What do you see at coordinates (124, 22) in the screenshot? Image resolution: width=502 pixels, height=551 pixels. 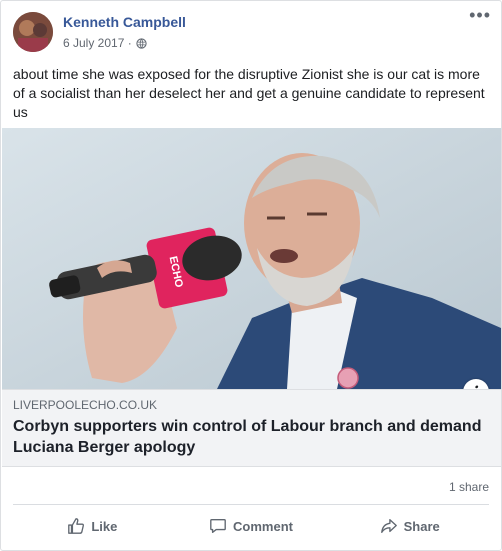 I see `author-name: Kenneth Campbell` at bounding box center [124, 22].